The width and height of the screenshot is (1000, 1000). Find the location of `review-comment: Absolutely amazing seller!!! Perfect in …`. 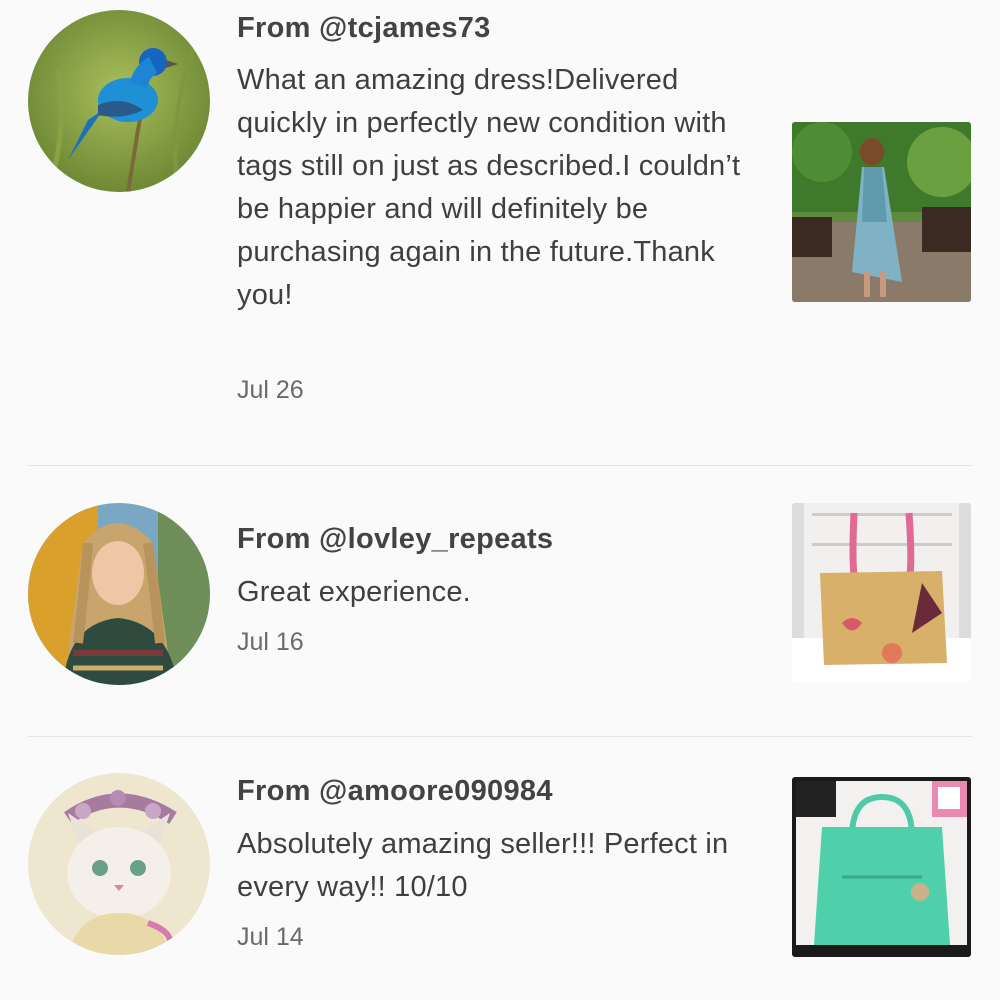

review-comment: Absolutely amazing seller!!! Perfect in … is located at coordinates (483, 865).